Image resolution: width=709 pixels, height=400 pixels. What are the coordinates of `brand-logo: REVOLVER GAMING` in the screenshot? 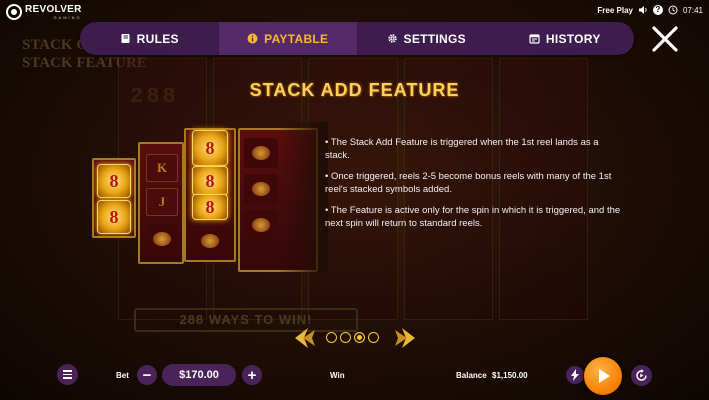 It's located at (44, 12).